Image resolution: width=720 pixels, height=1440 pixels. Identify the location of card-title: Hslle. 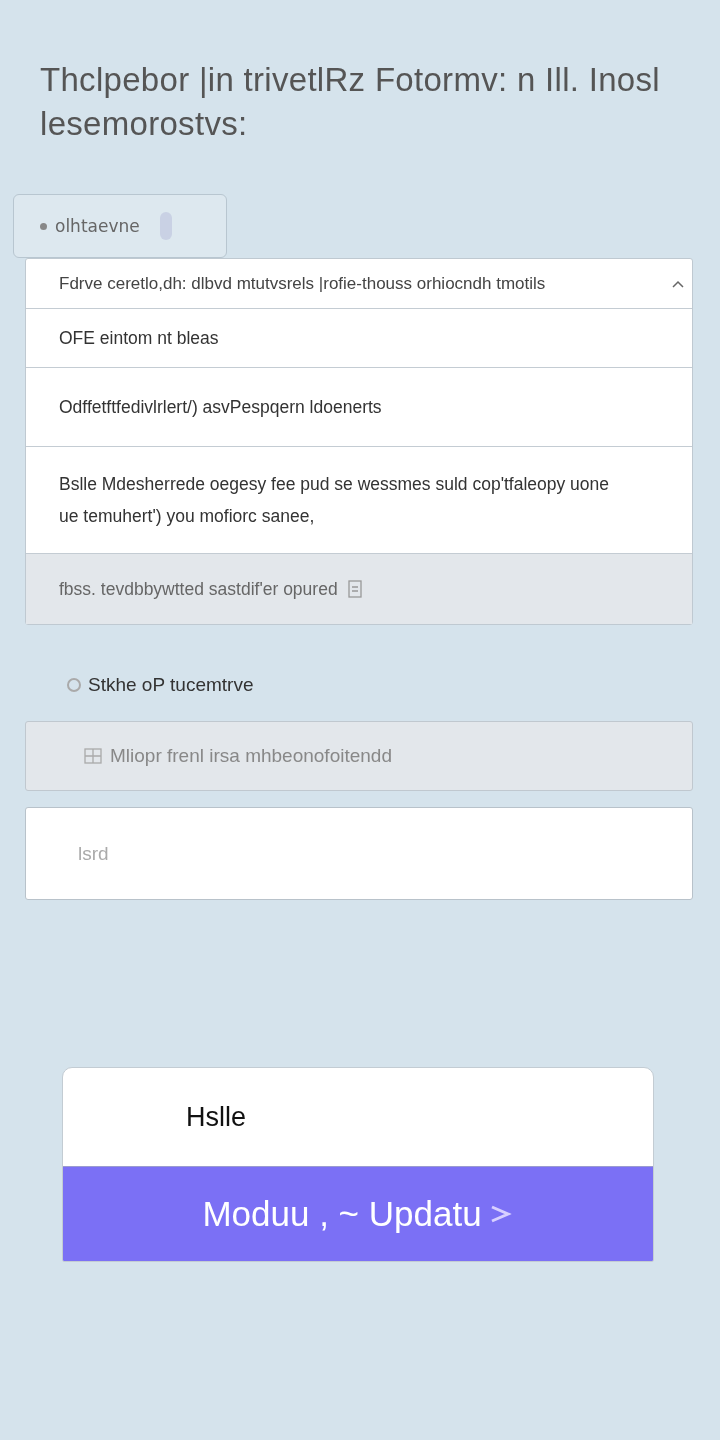
(216, 1117).